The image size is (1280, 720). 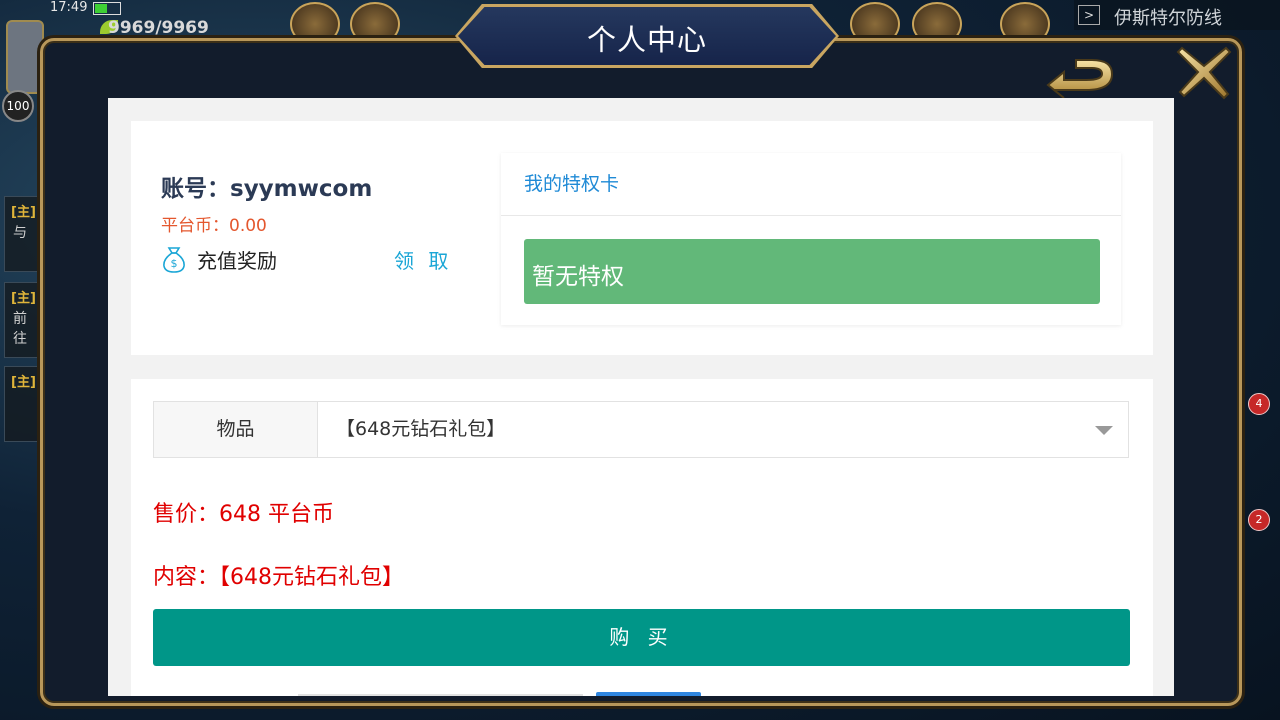 What do you see at coordinates (1089, 15) in the screenshot?
I see `expand-icon: >` at bounding box center [1089, 15].